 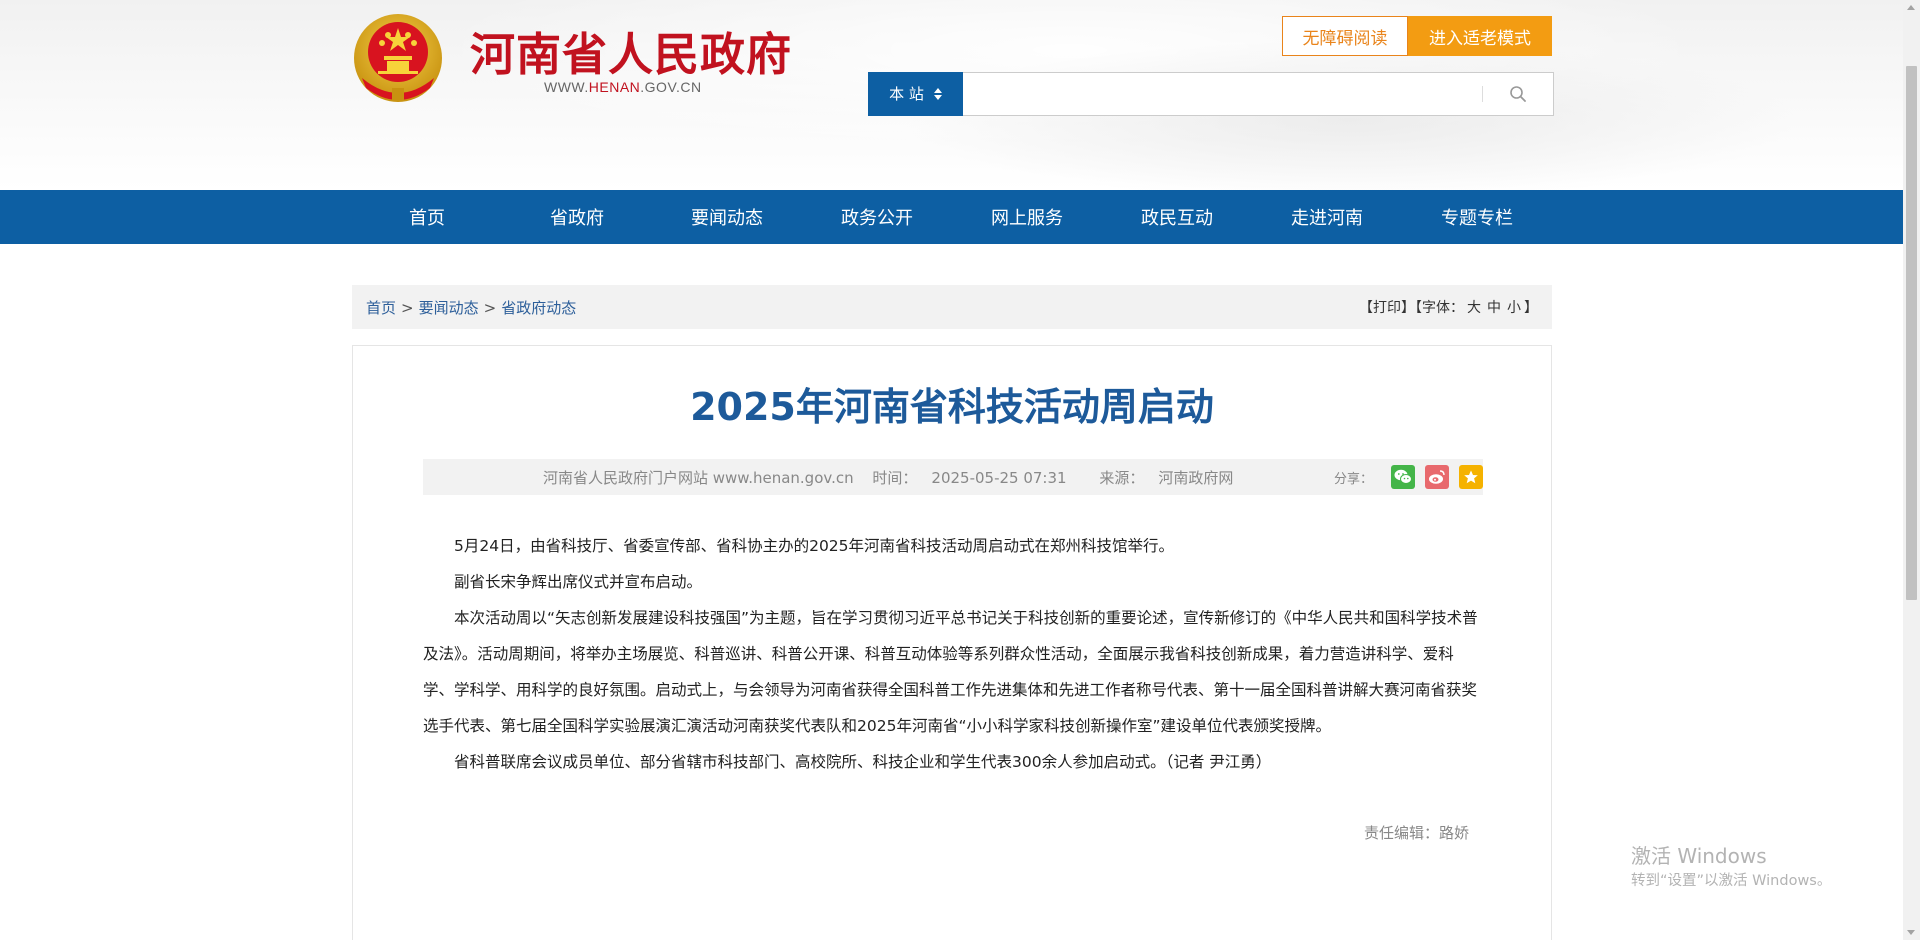 I want to click on print-button: 【打印】, so click(x=1387, y=308).